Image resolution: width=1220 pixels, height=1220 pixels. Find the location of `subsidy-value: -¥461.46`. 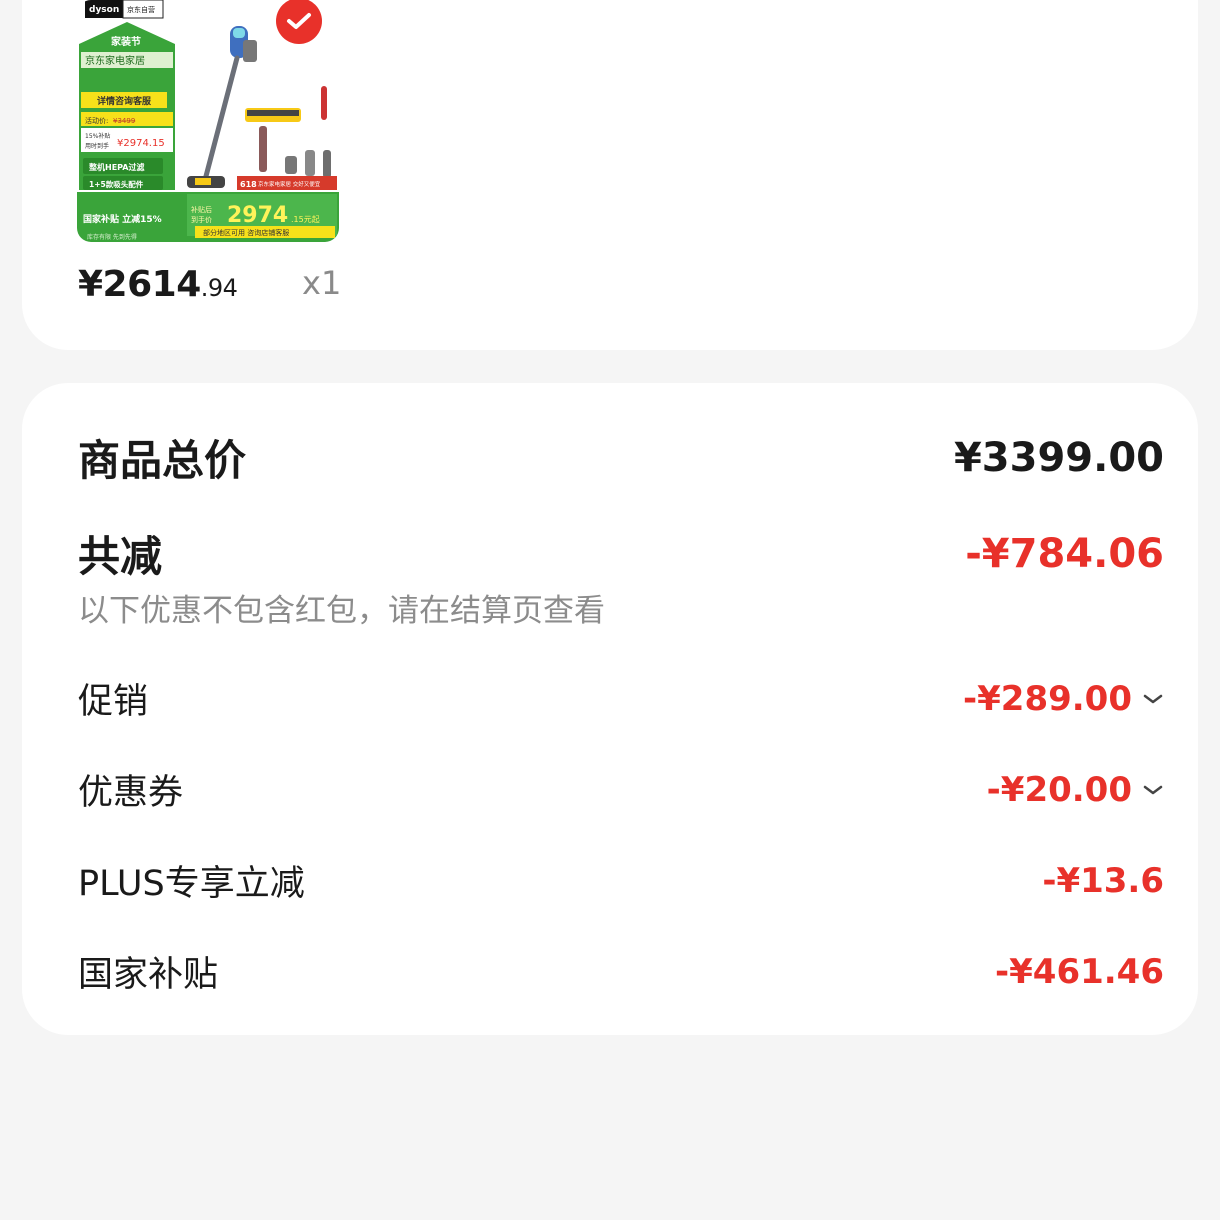

subsidy-value: -¥461.46 is located at coordinates (1079, 971).